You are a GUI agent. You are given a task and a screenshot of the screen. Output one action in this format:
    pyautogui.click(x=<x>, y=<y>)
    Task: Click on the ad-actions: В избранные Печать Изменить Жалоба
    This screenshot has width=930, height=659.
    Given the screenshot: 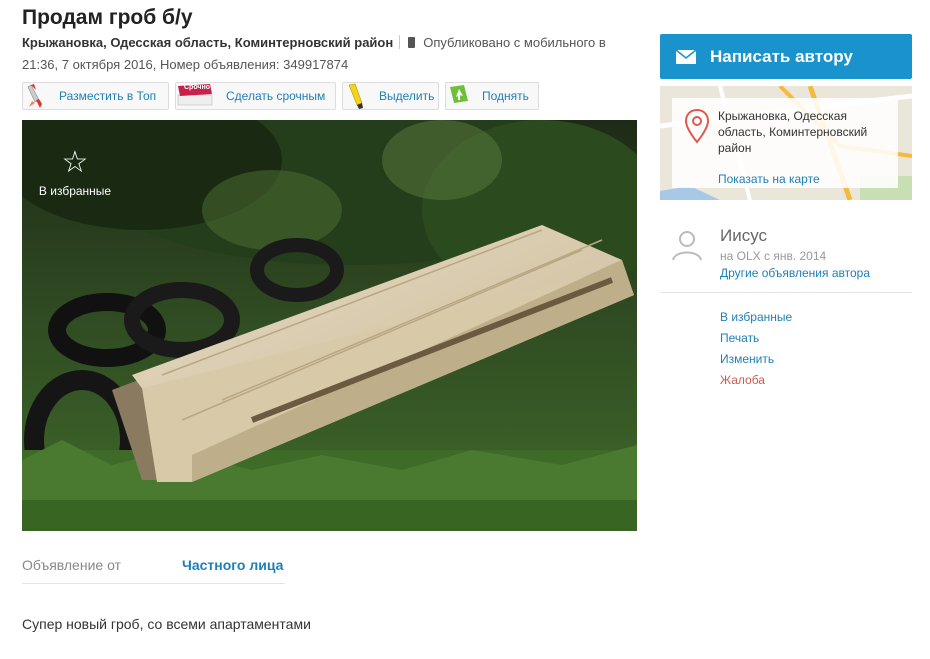 What is the action you would take?
    pyautogui.click(x=756, y=349)
    